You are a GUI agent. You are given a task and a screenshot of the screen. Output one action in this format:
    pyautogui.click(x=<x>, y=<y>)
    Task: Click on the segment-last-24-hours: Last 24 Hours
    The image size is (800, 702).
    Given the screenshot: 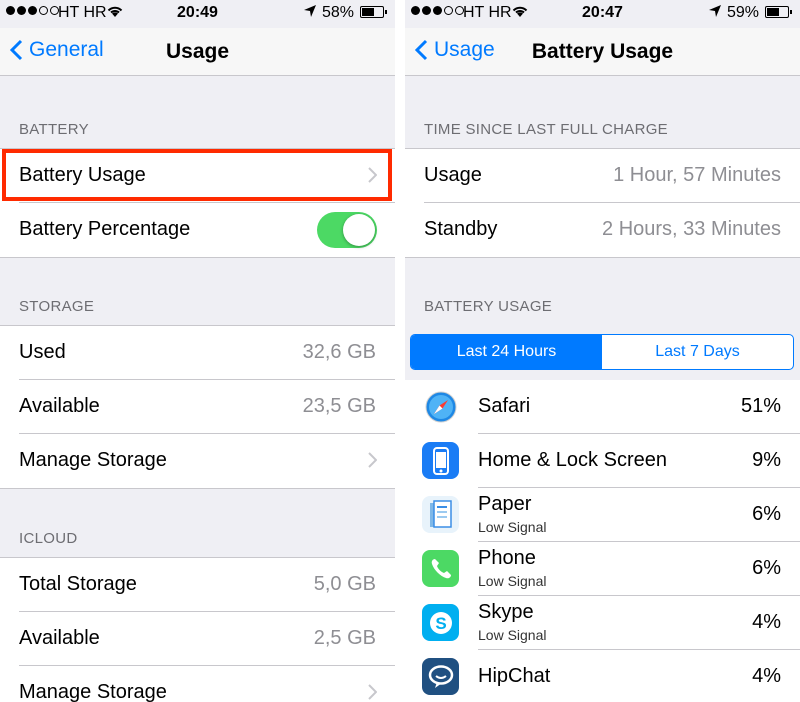 What is the action you would take?
    pyautogui.click(x=506, y=352)
    